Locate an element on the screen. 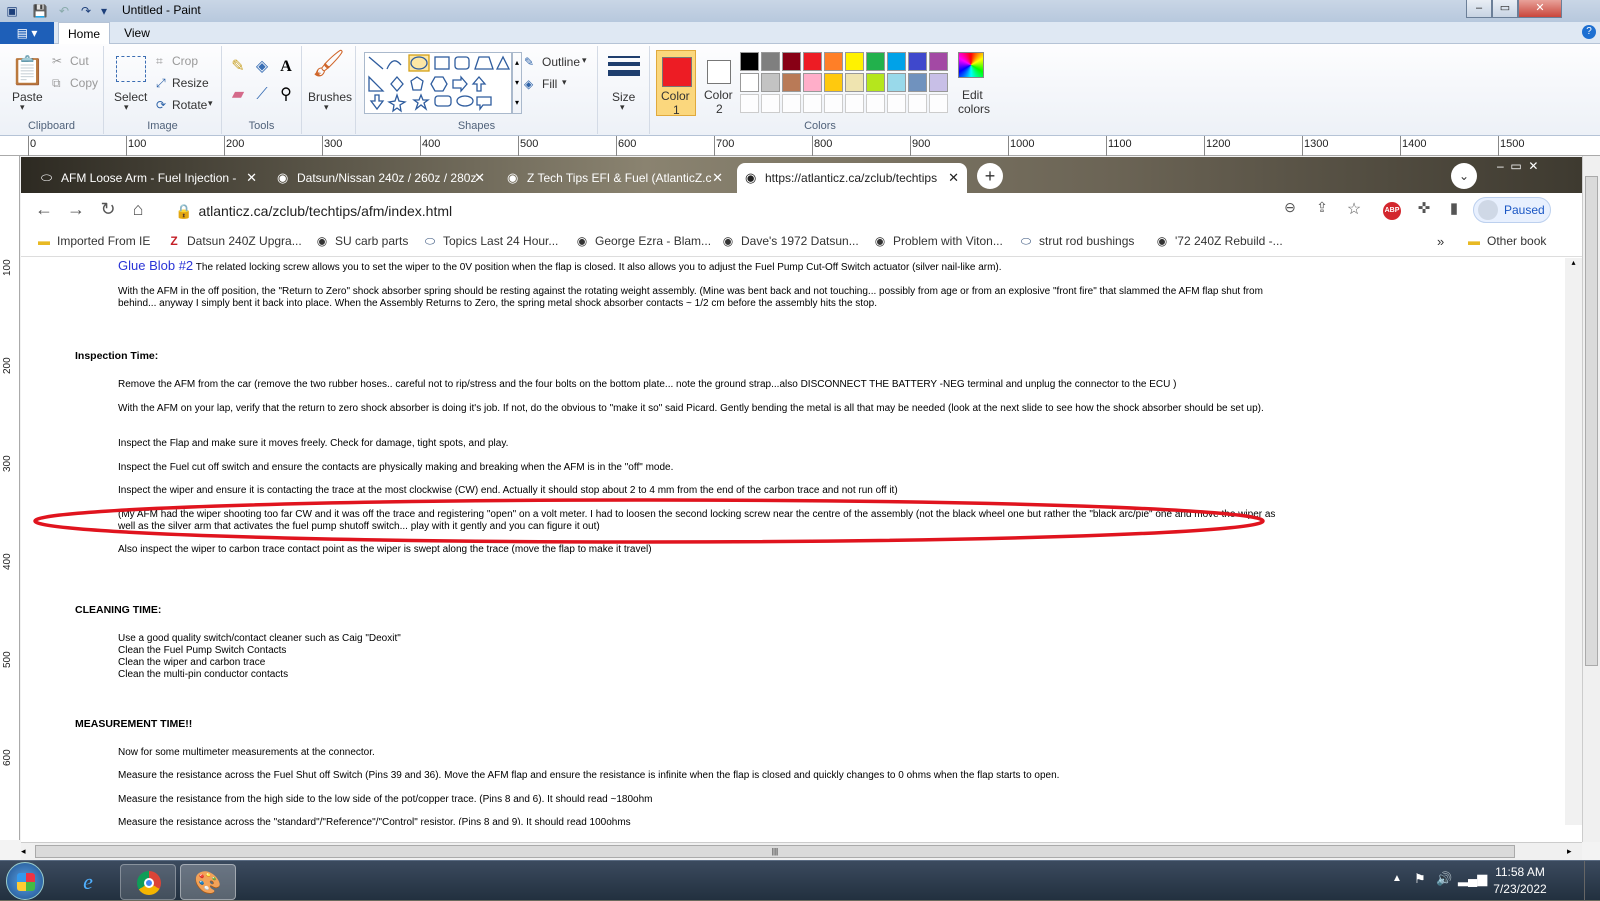  back-icon: ← is located at coordinates (44, 209).